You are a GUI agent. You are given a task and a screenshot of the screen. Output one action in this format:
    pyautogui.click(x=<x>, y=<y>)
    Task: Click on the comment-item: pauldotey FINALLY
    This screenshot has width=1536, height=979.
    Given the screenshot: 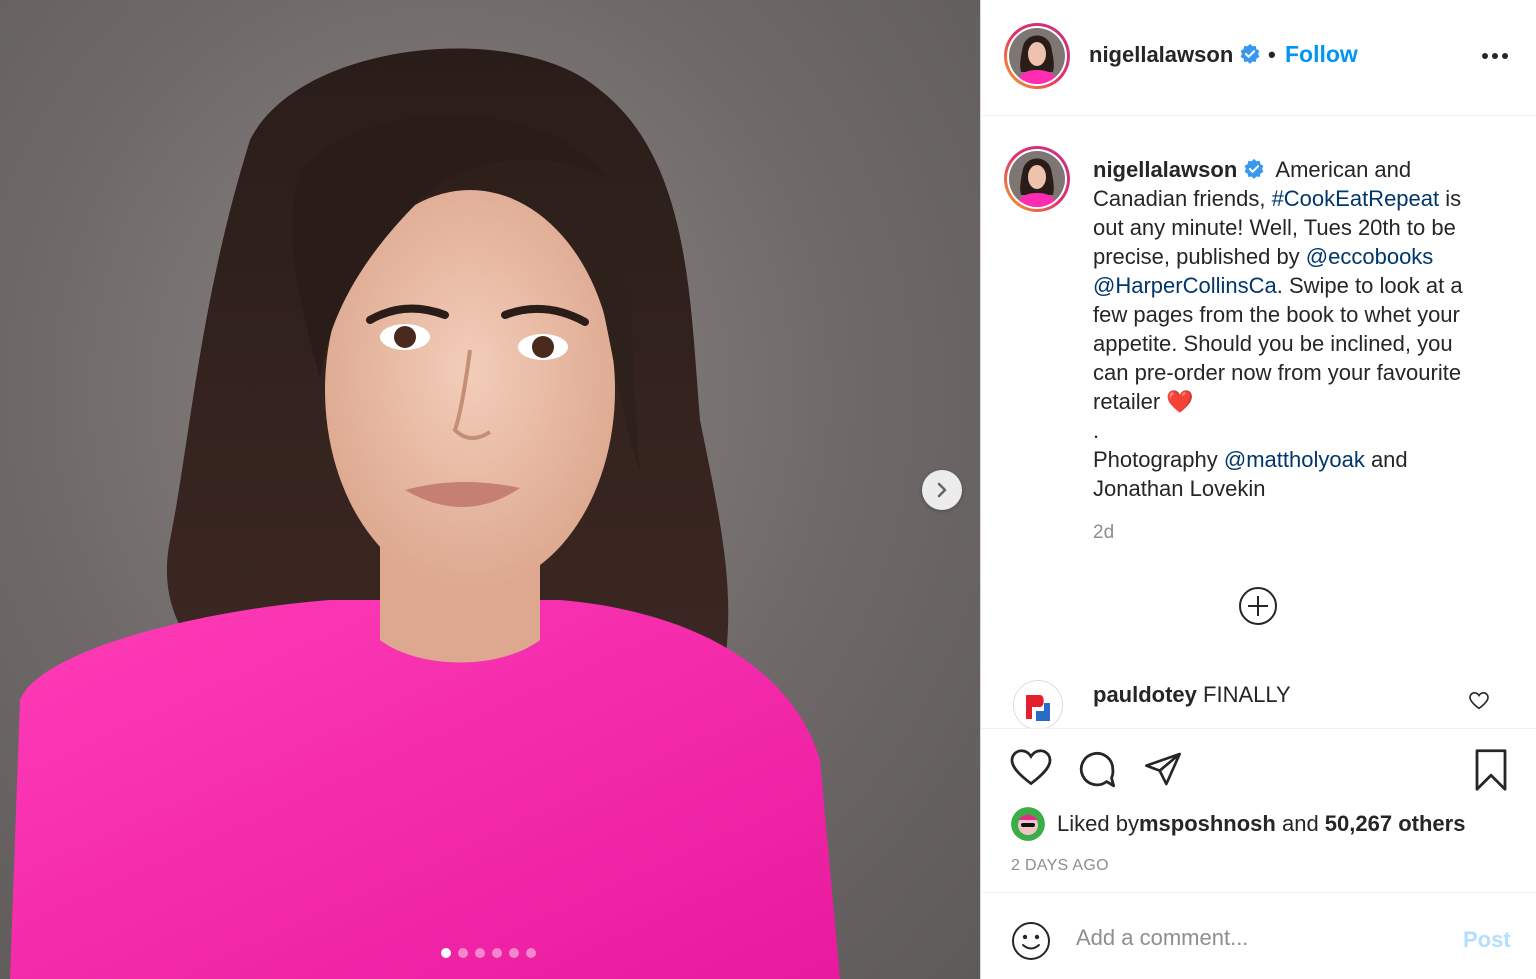 What is the action you would take?
    pyautogui.click(x=1258, y=700)
    